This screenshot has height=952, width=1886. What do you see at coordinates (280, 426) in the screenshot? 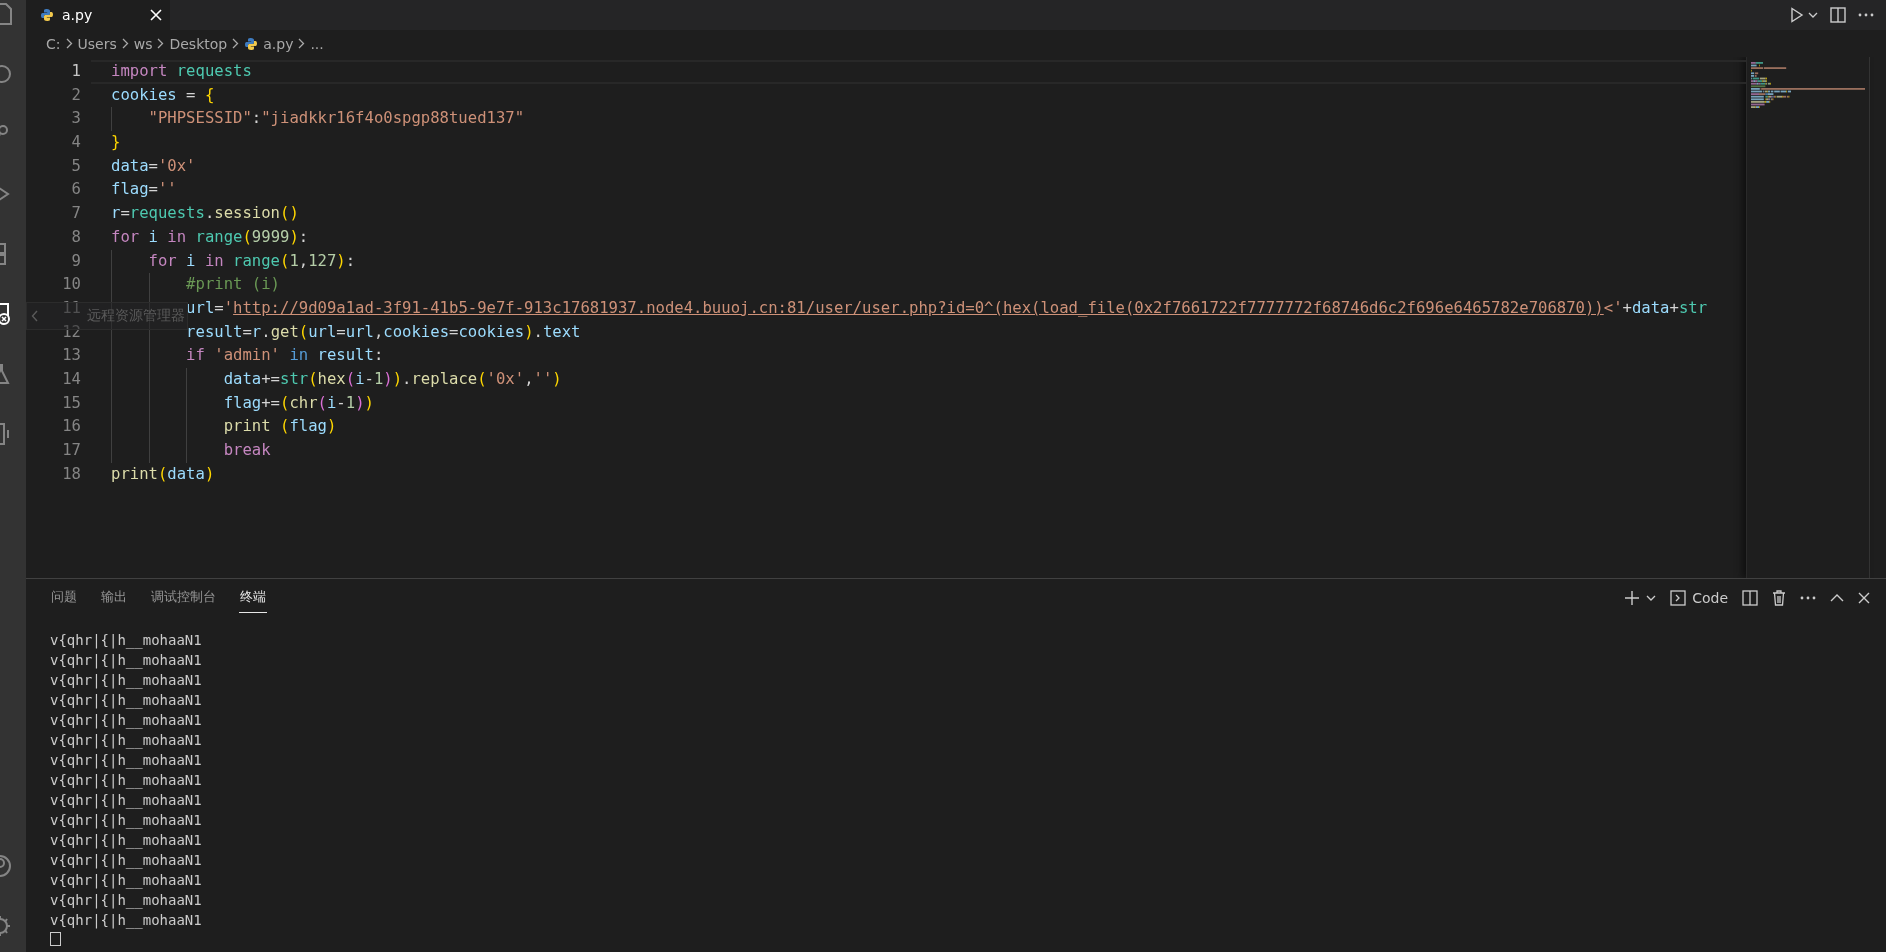
I see `code-line: print (flag)` at bounding box center [280, 426].